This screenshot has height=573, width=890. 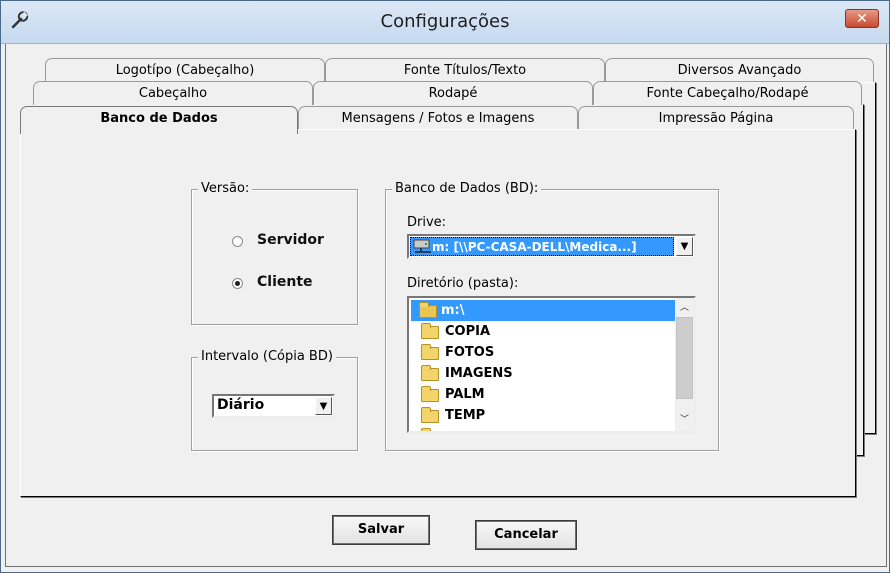 What do you see at coordinates (381, 530) in the screenshot?
I see `save-button: Salvar` at bounding box center [381, 530].